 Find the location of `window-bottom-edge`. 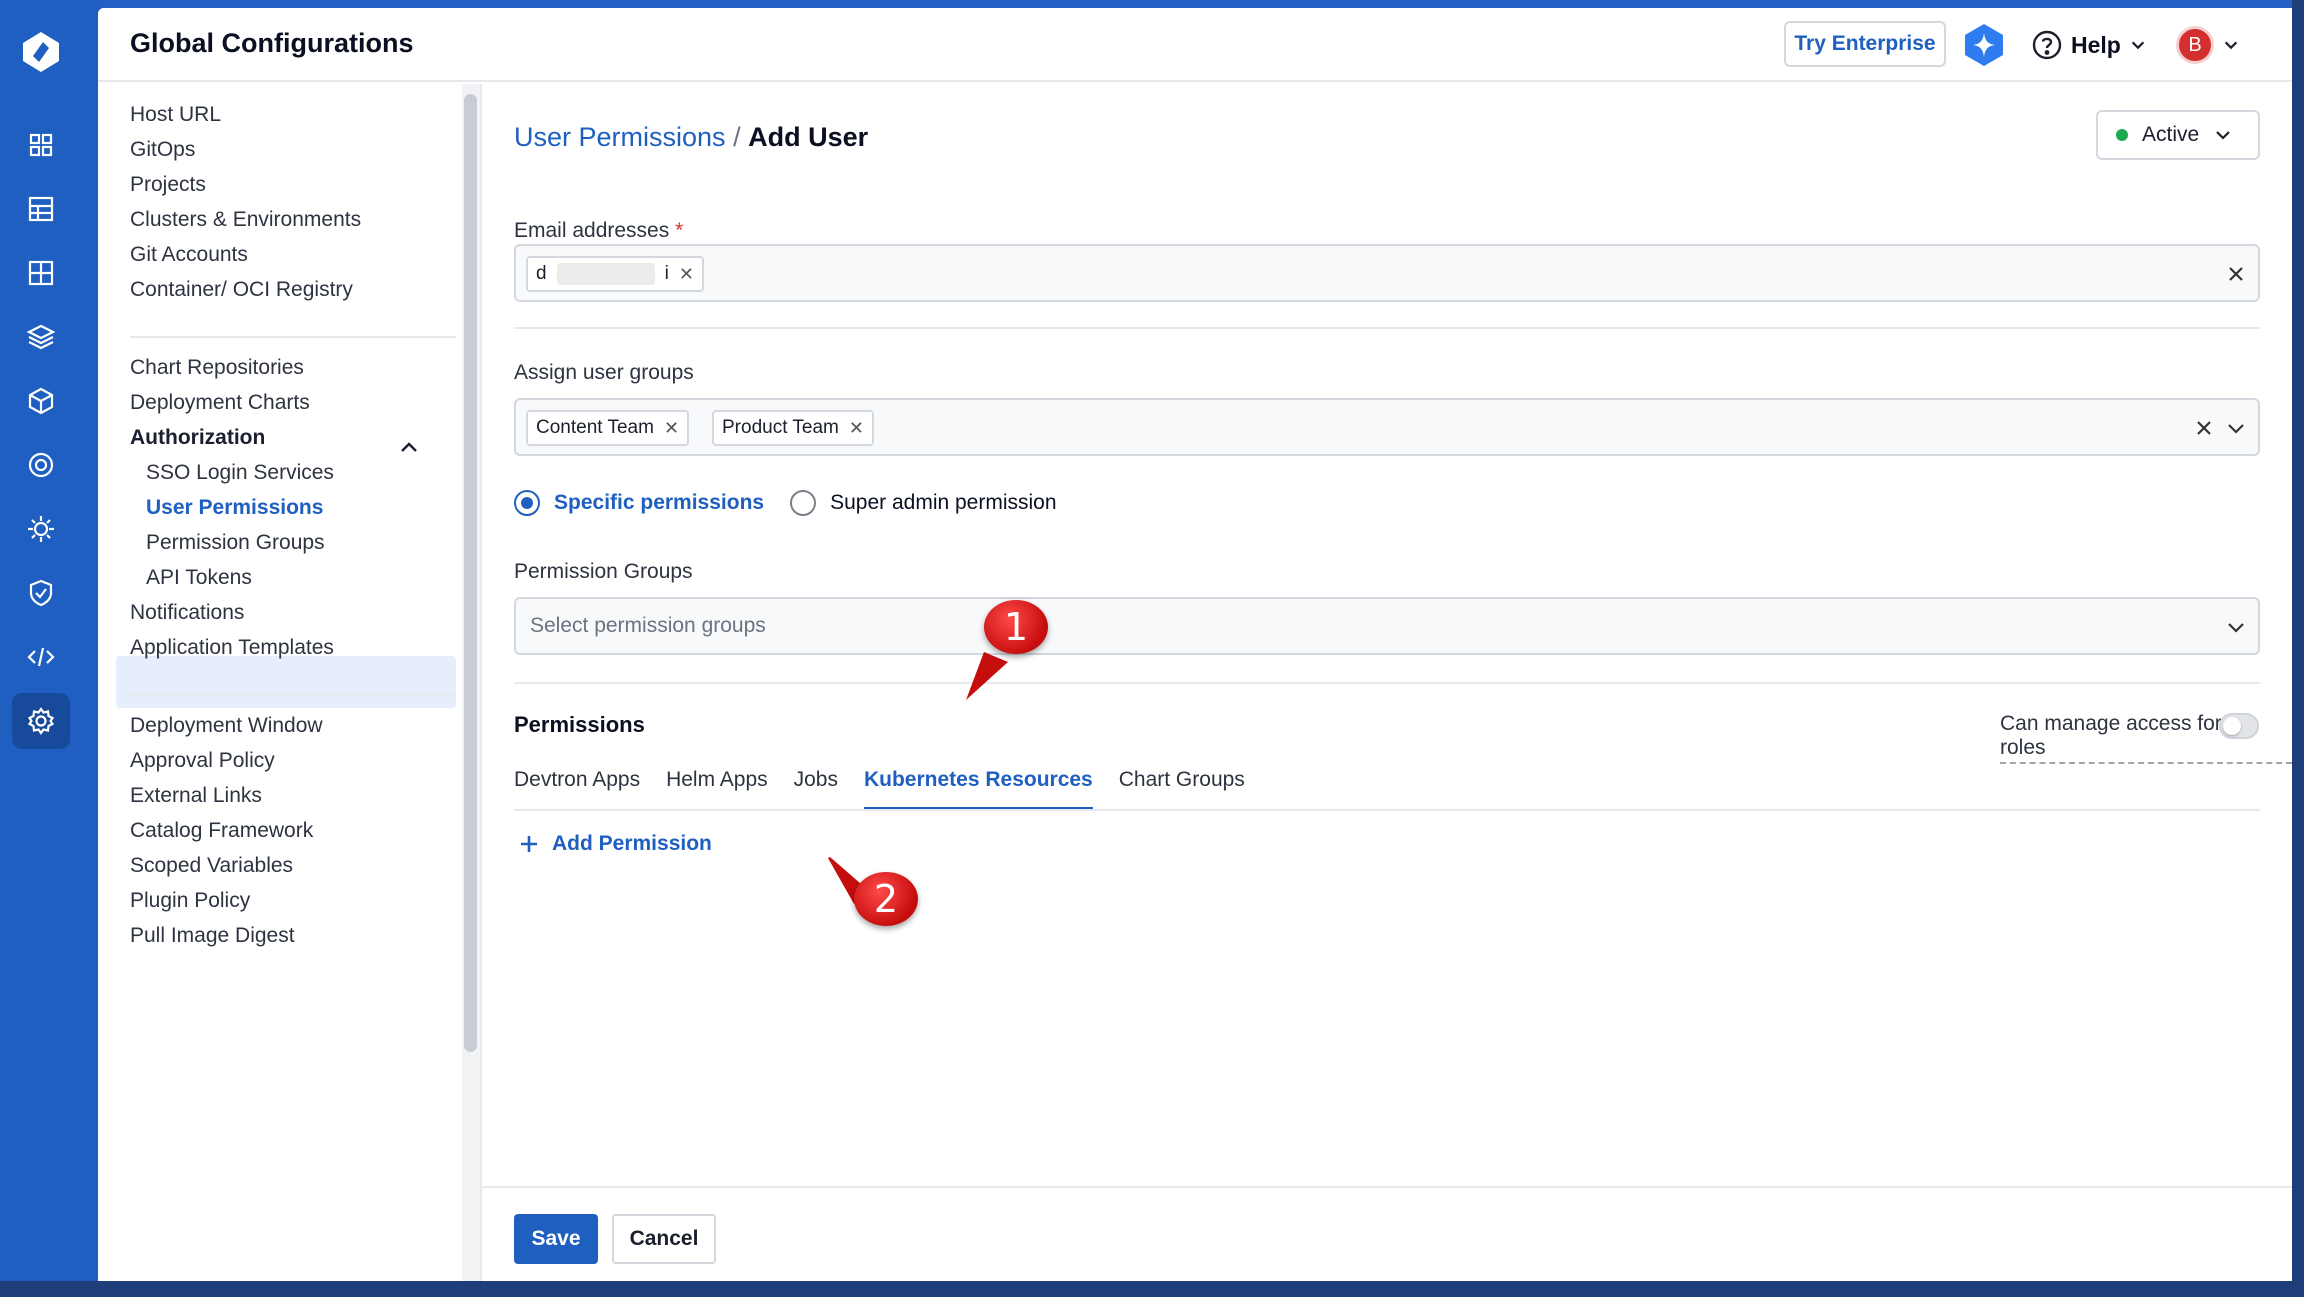

window-bottom-edge is located at coordinates (1152, 1289).